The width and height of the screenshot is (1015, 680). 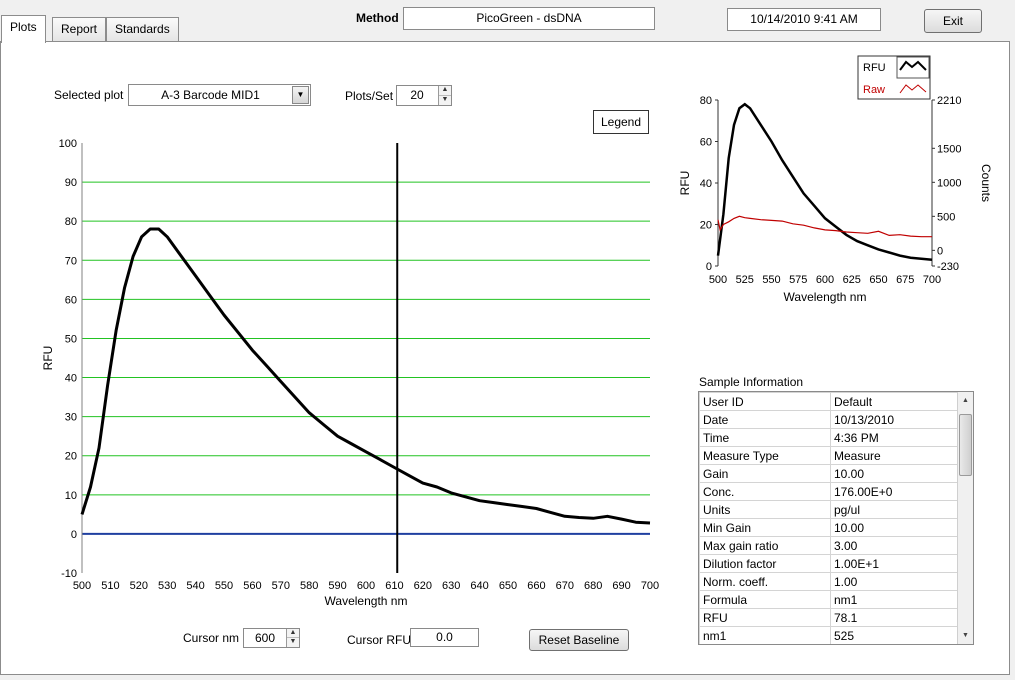 What do you see at coordinates (265, 638) in the screenshot?
I see `cursor-nm-value: 600` at bounding box center [265, 638].